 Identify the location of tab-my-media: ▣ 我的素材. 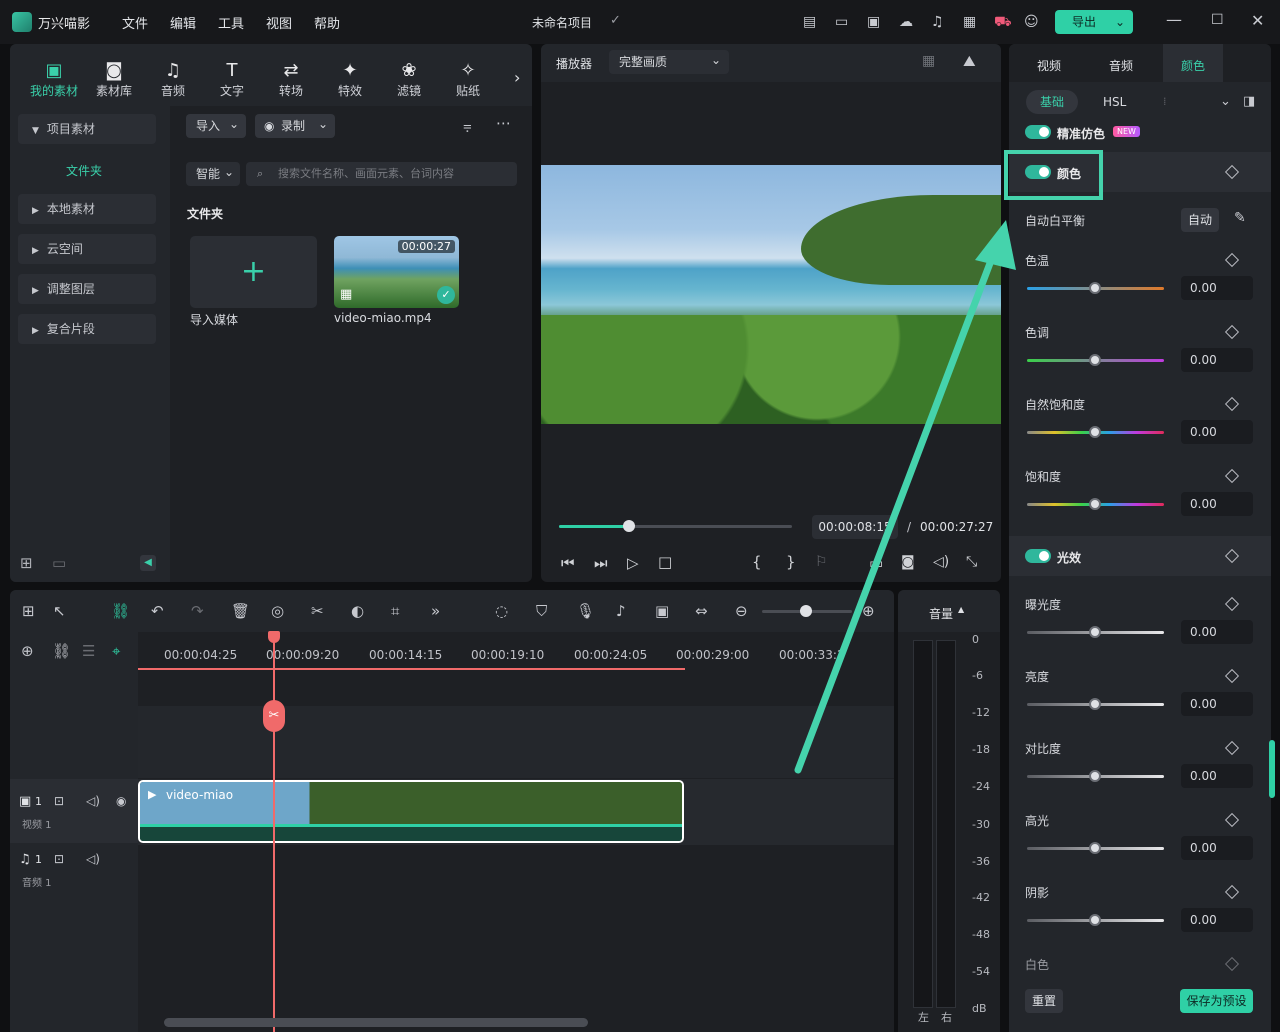
(54, 79).